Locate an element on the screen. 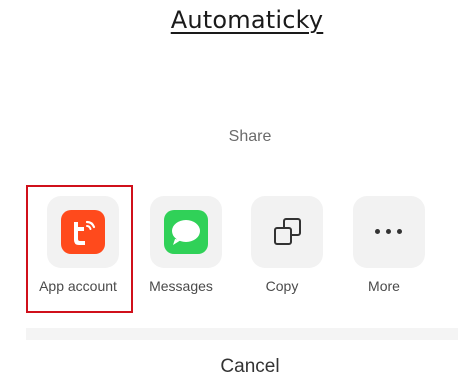 This screenshot has height=385, width=458. share-copy: Copy is located at coordinates (282, 251).